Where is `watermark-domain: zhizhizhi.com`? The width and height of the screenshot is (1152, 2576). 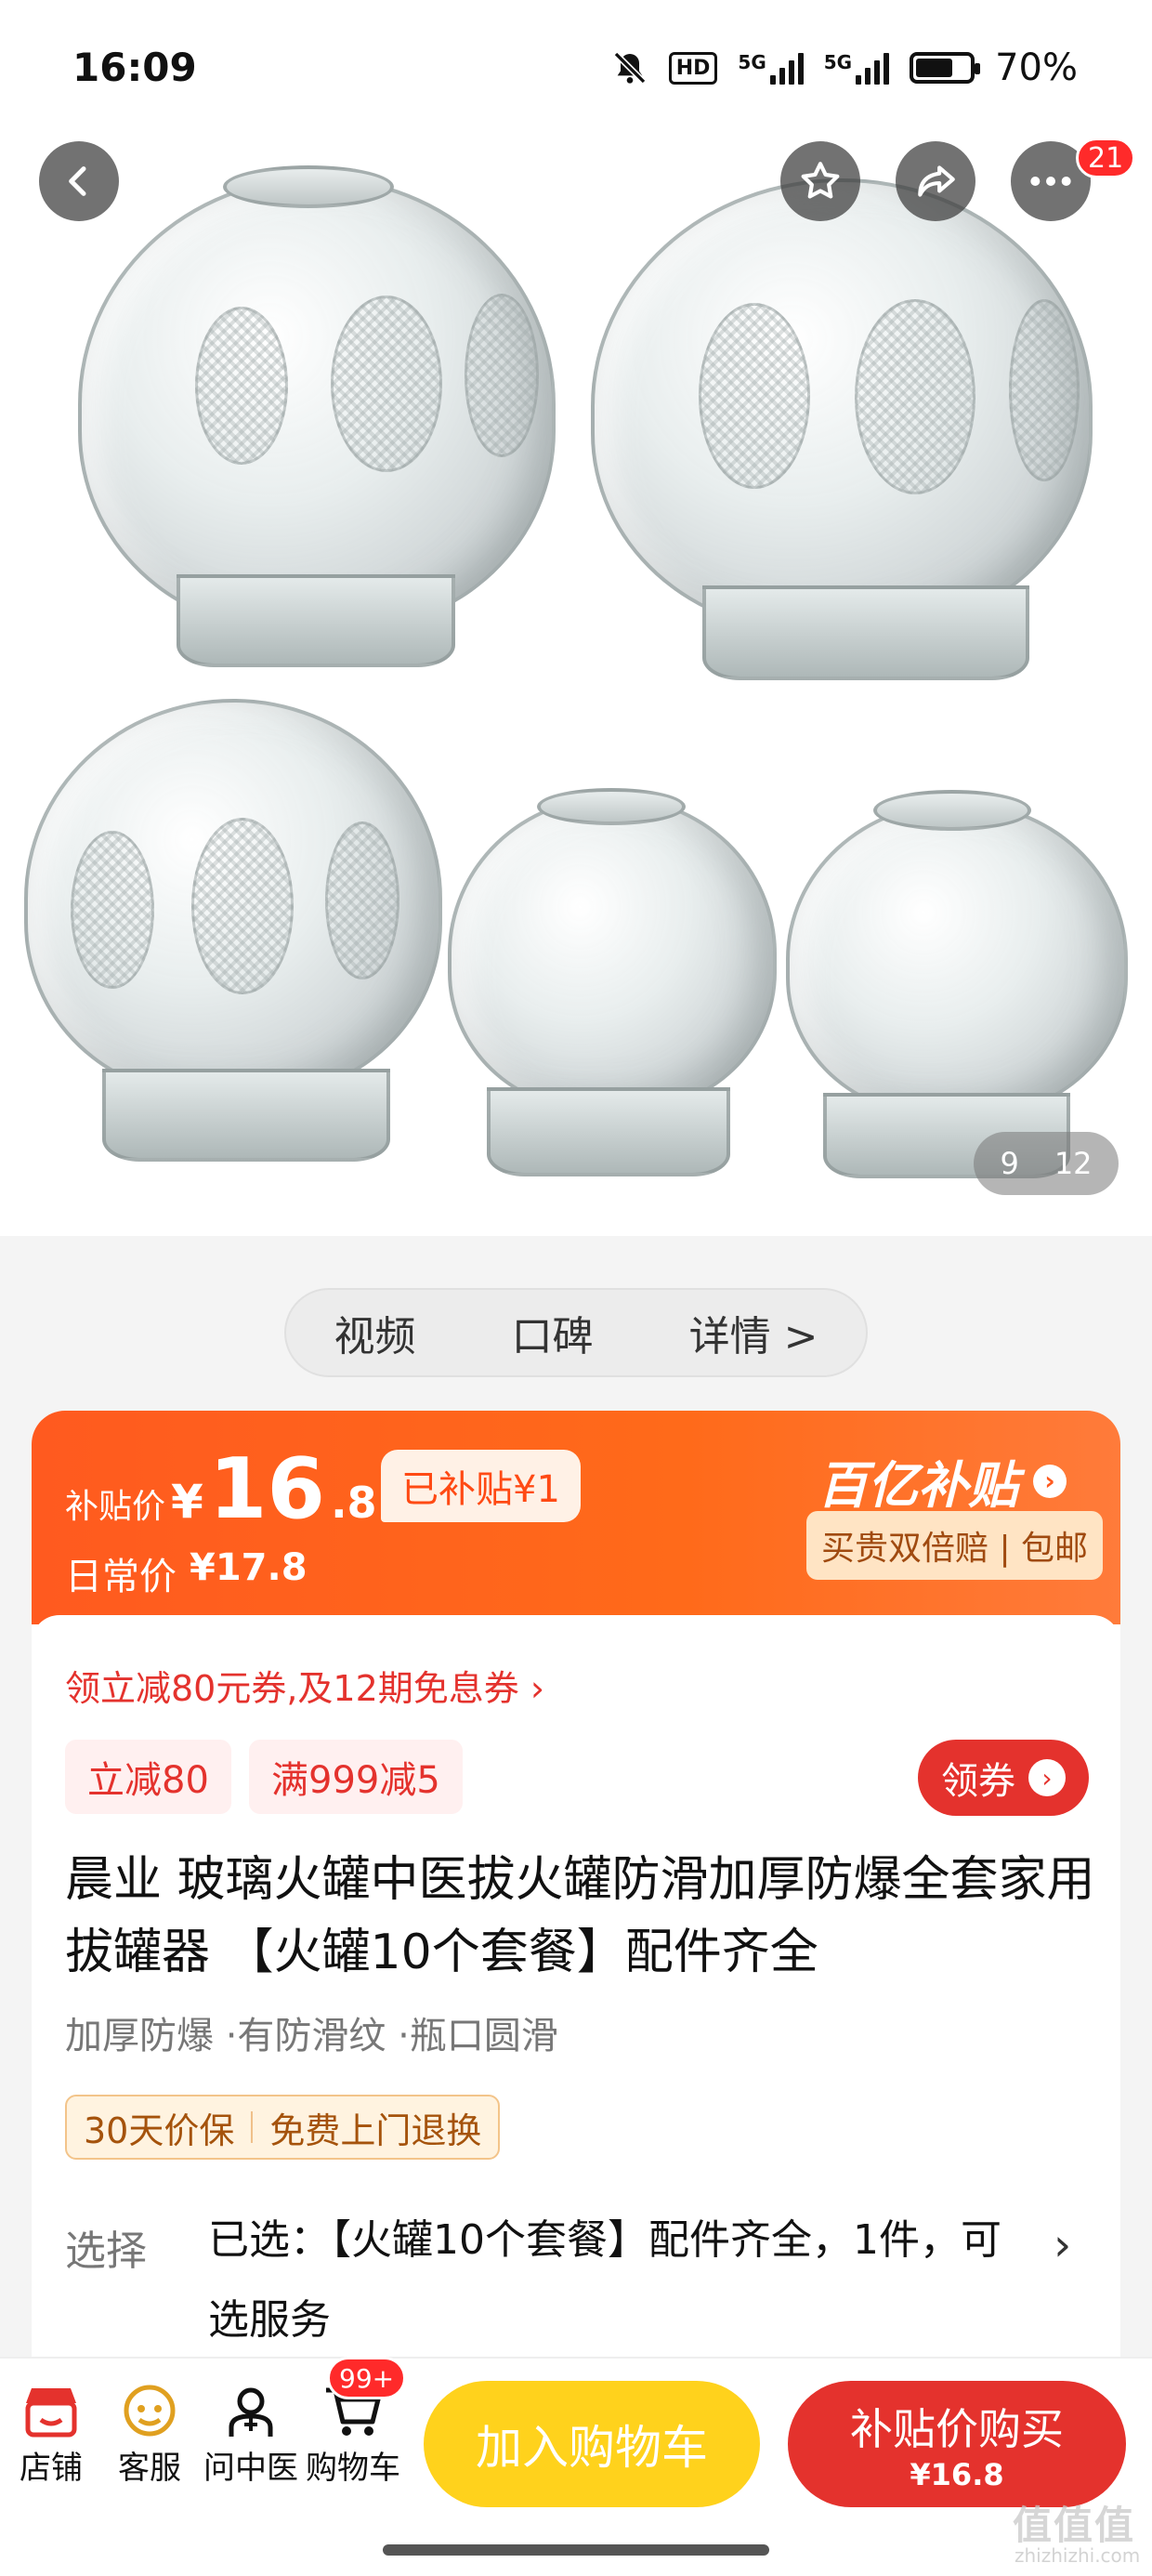
watermark-domain: zhizhizhi.com is located at coordinates (1078, 2555).